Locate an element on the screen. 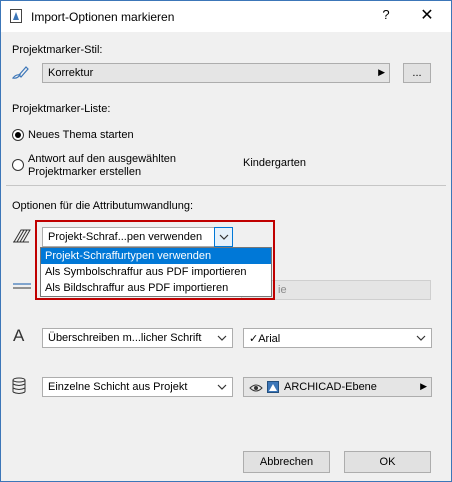 The image size is (452, 482). cancel-button: Abbrechen is located at coordinates (286, 462).